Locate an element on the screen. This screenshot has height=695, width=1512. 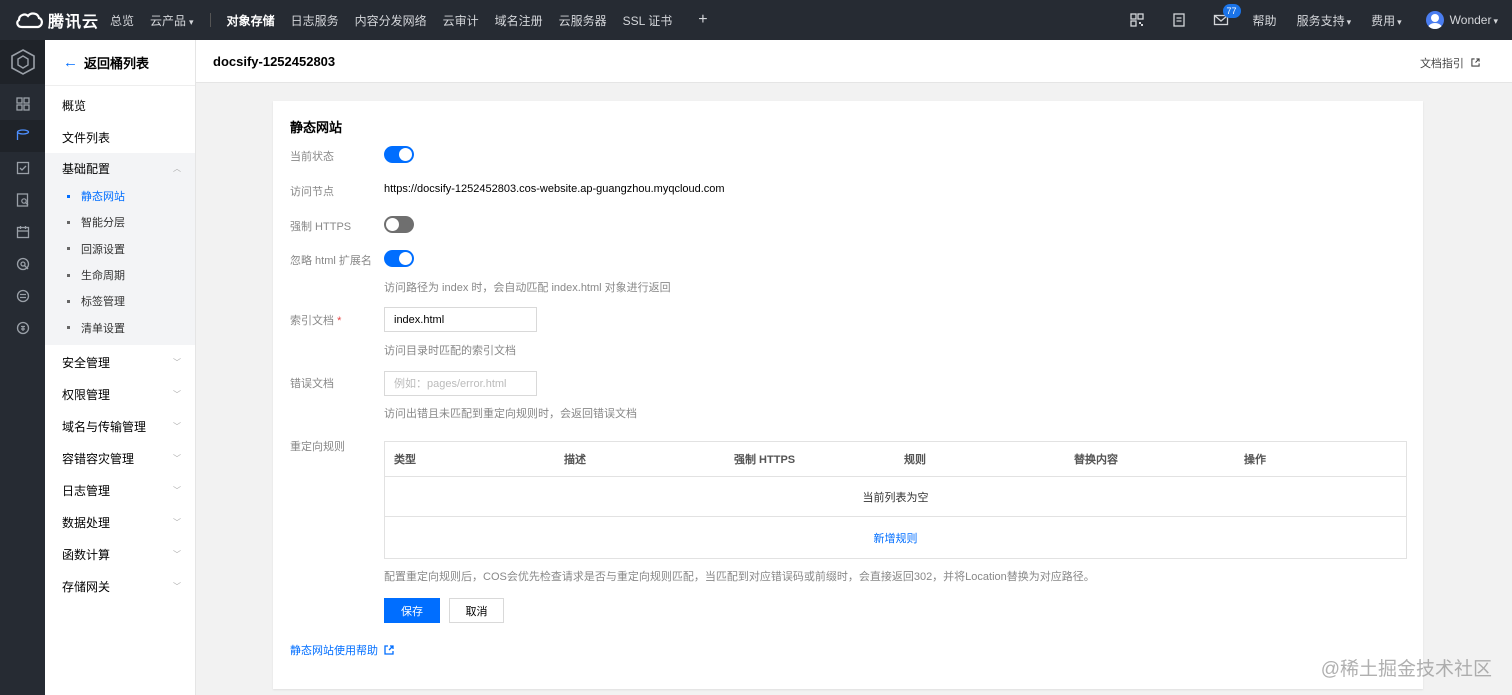
ignore-ext-toggle is located at coordinates (399, 258).